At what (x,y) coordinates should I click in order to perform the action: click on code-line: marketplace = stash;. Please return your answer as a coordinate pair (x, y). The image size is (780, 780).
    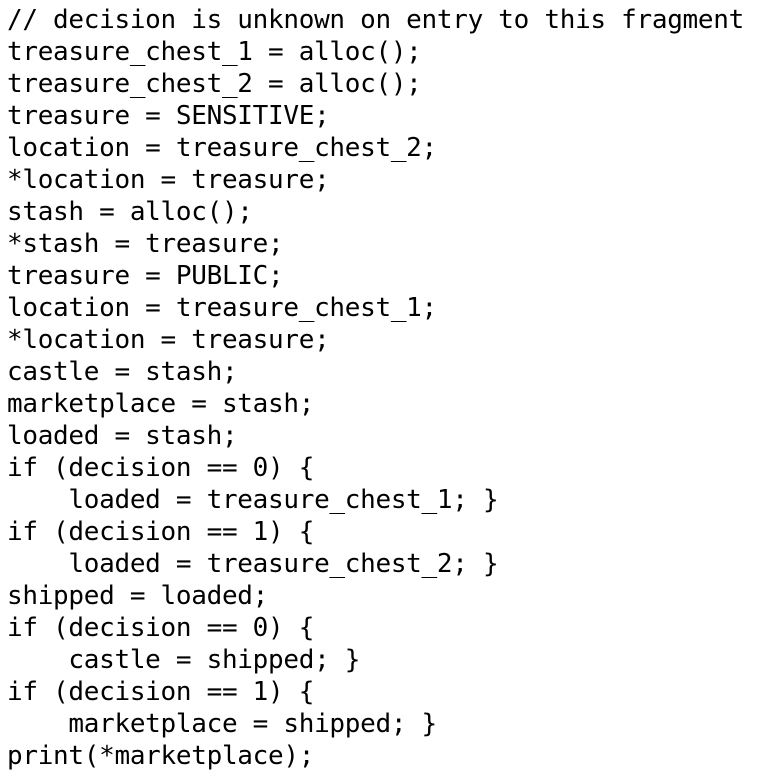
    Looking at the image, I should click on (161, 404).